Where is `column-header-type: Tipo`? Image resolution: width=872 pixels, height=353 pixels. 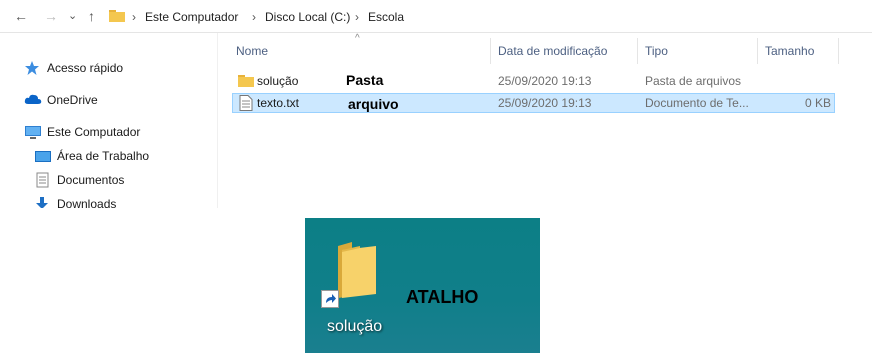
column-header-type: Tipo is located at coordinates (656, 51).